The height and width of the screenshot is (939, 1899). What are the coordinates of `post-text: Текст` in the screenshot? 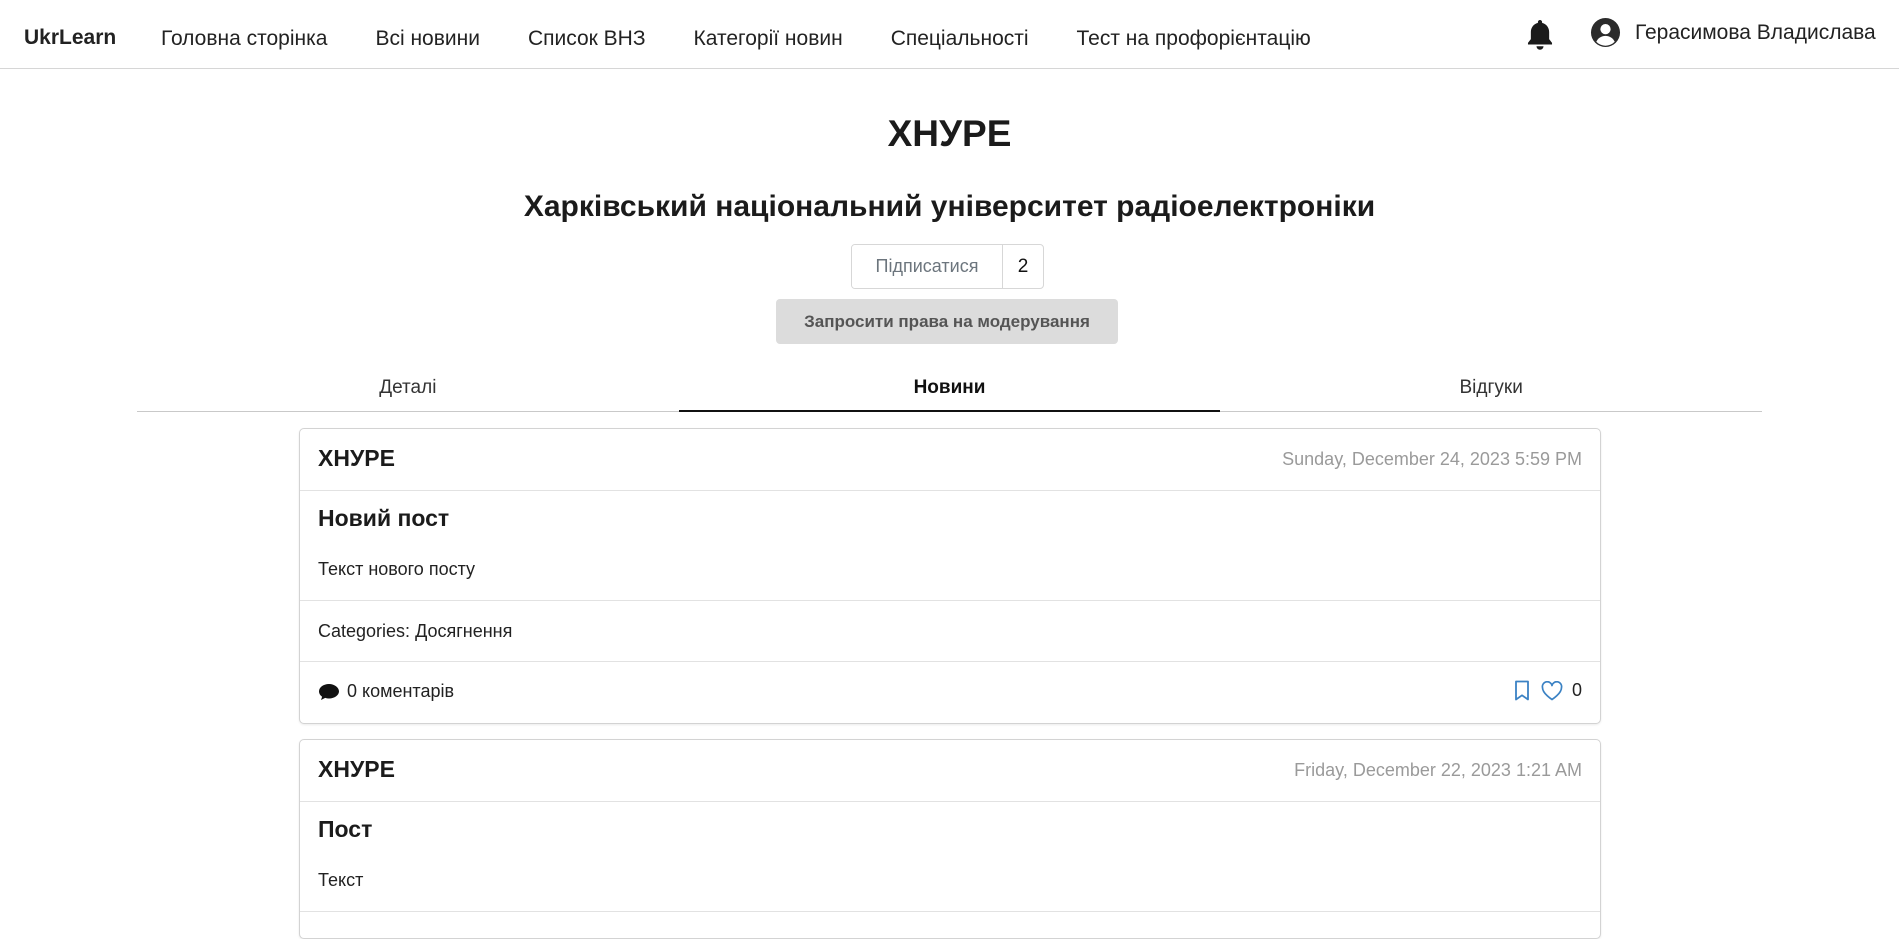 It's located at (341, 880).